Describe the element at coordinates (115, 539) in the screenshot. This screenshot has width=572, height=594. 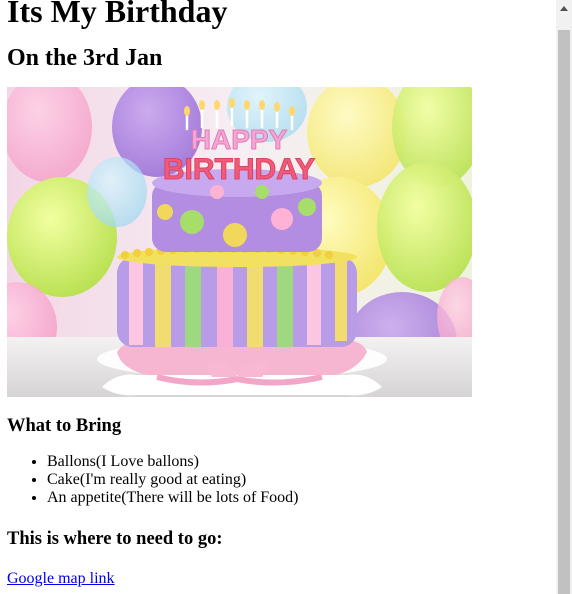
I see `where-heading: This is where to need to go:` at that location.